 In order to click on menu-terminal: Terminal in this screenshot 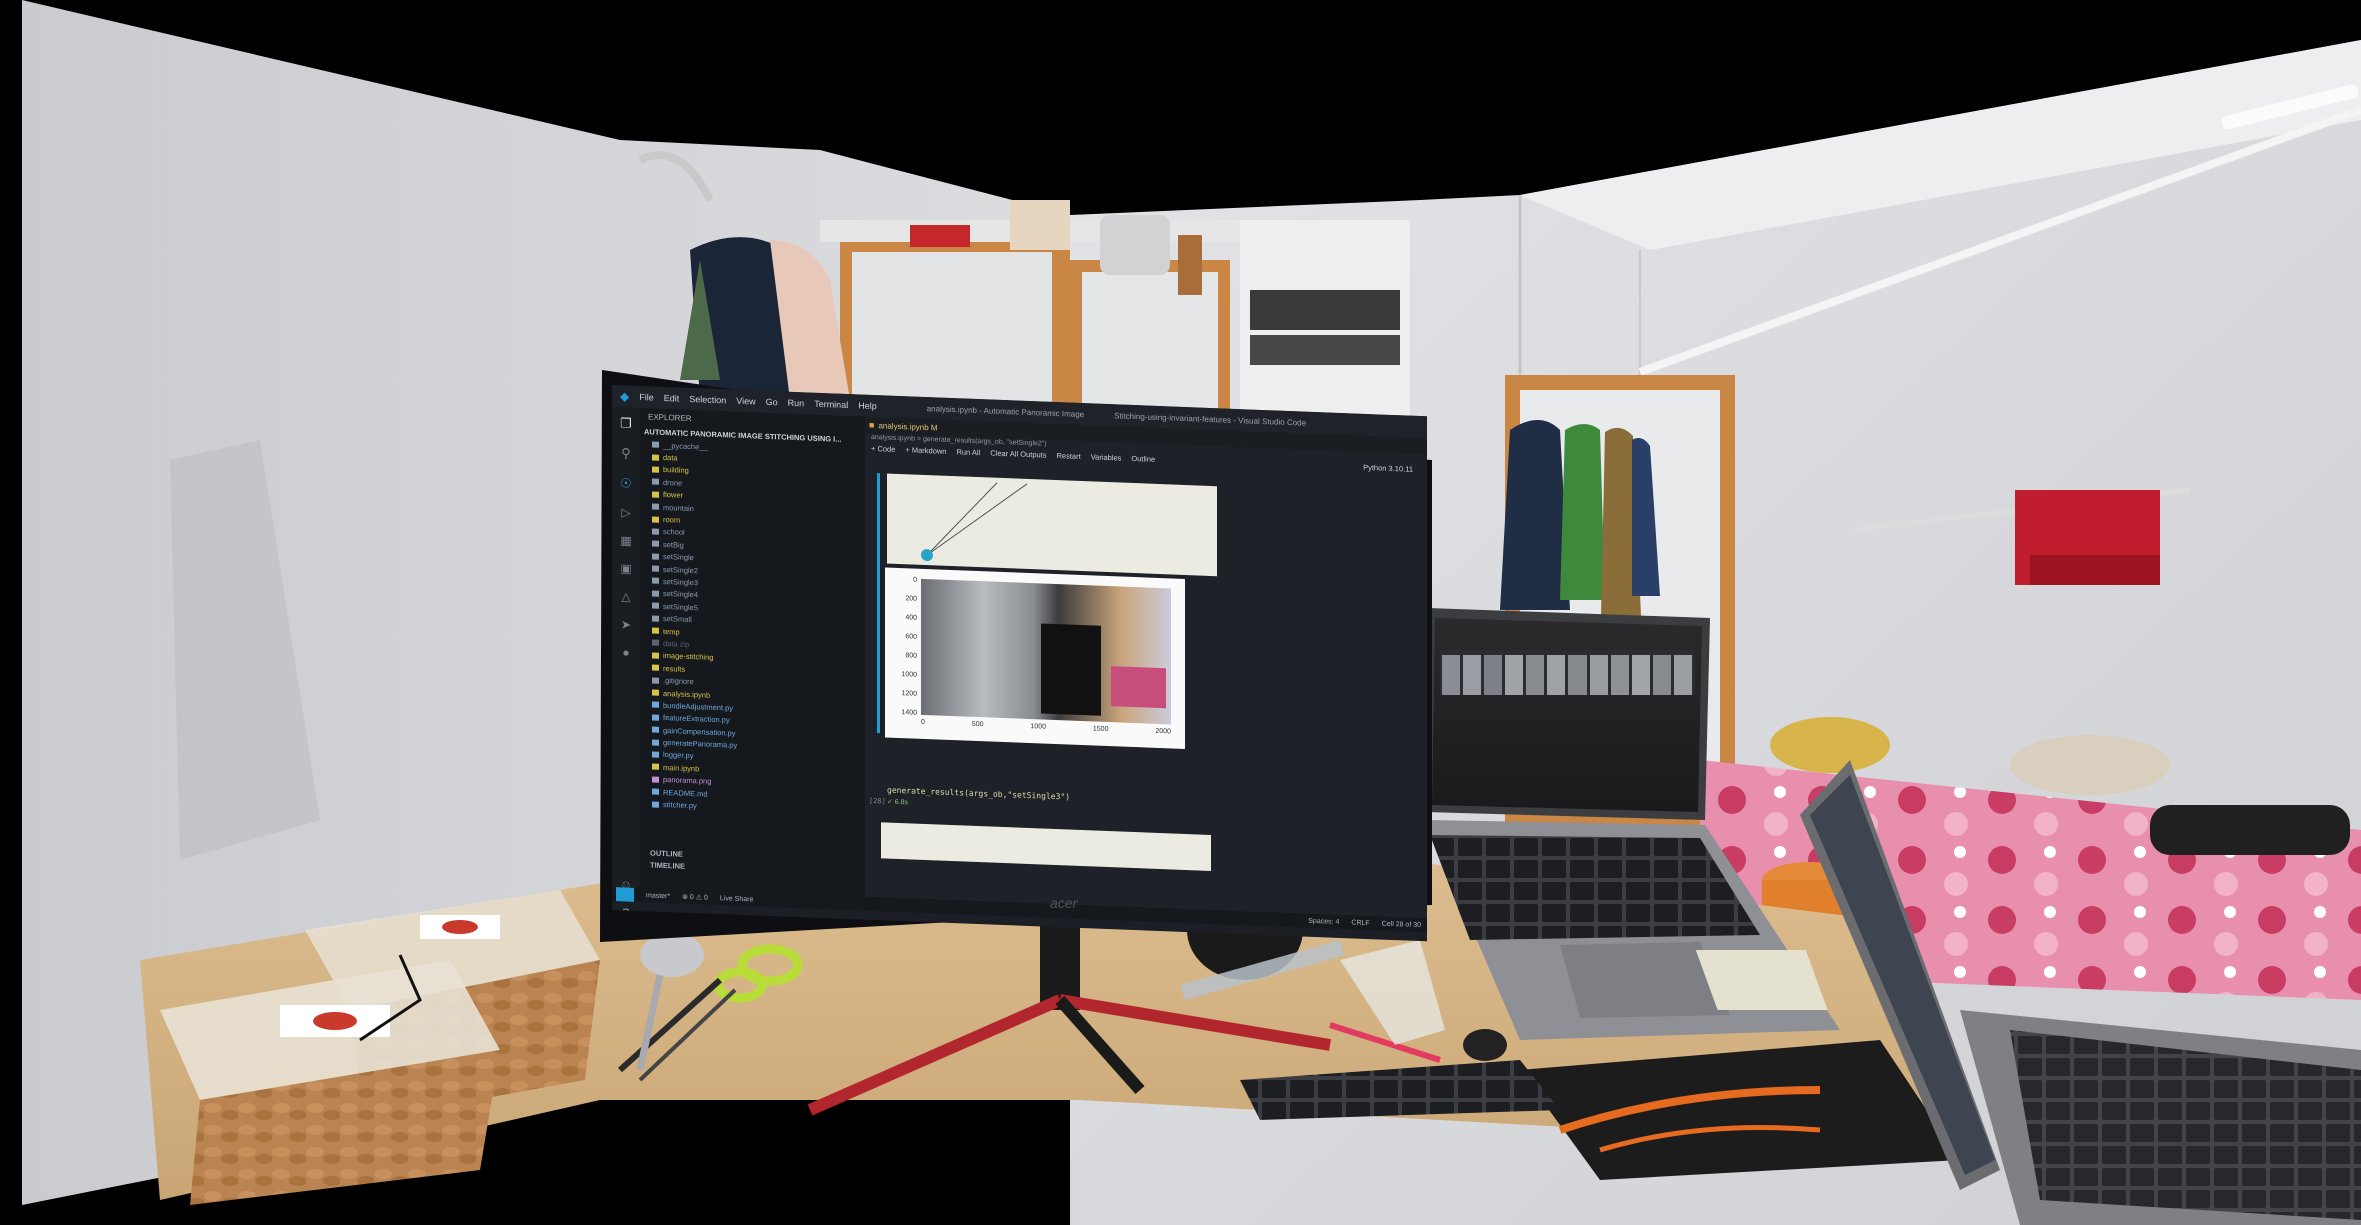, I will do `click(831, 404)`.